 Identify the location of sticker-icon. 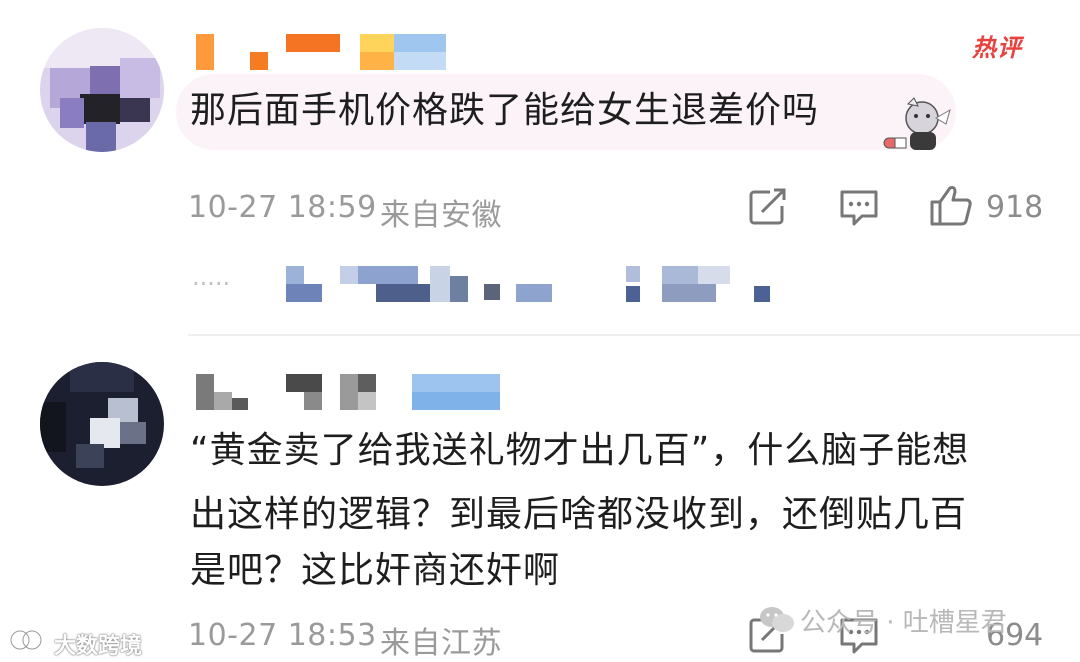
(917, 123).